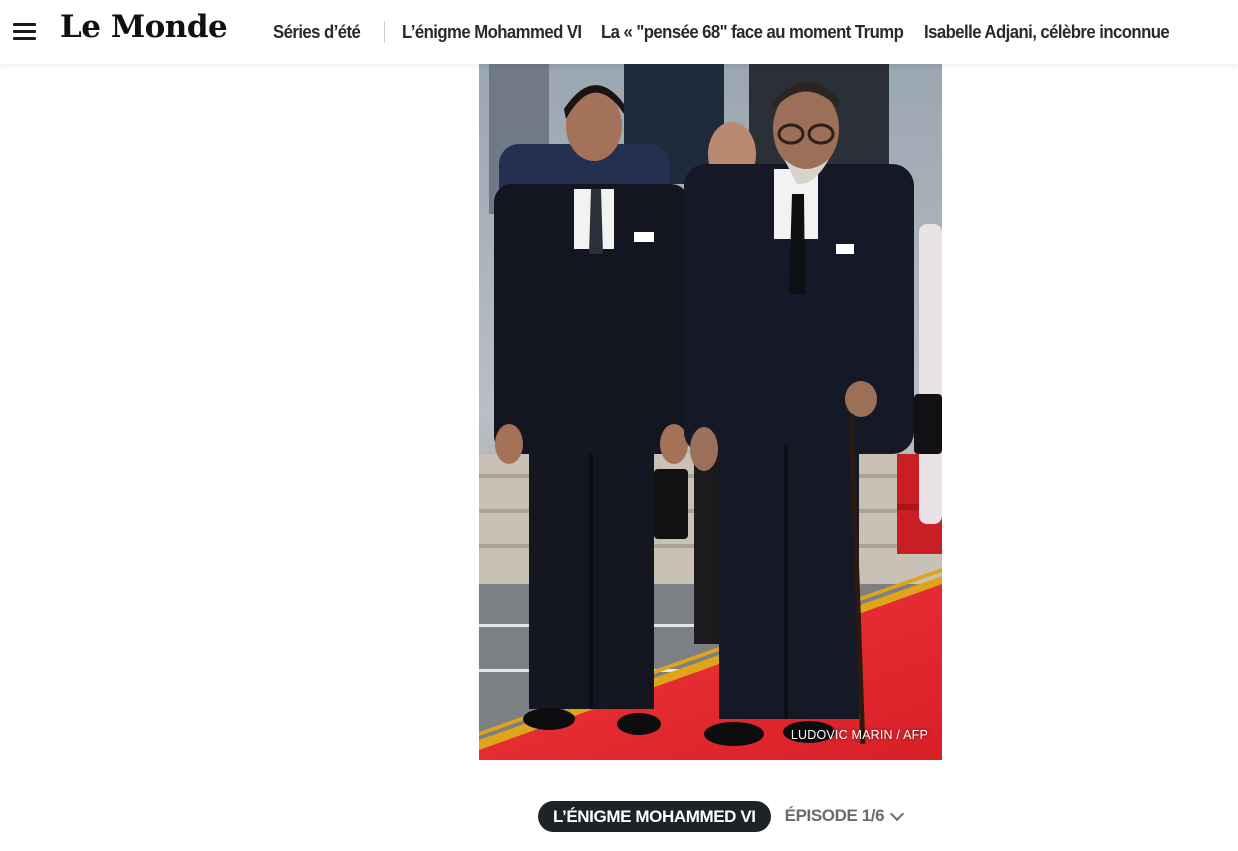  I want to click on episode-selector: ÉPISODE 1/6, so click(844, 816).